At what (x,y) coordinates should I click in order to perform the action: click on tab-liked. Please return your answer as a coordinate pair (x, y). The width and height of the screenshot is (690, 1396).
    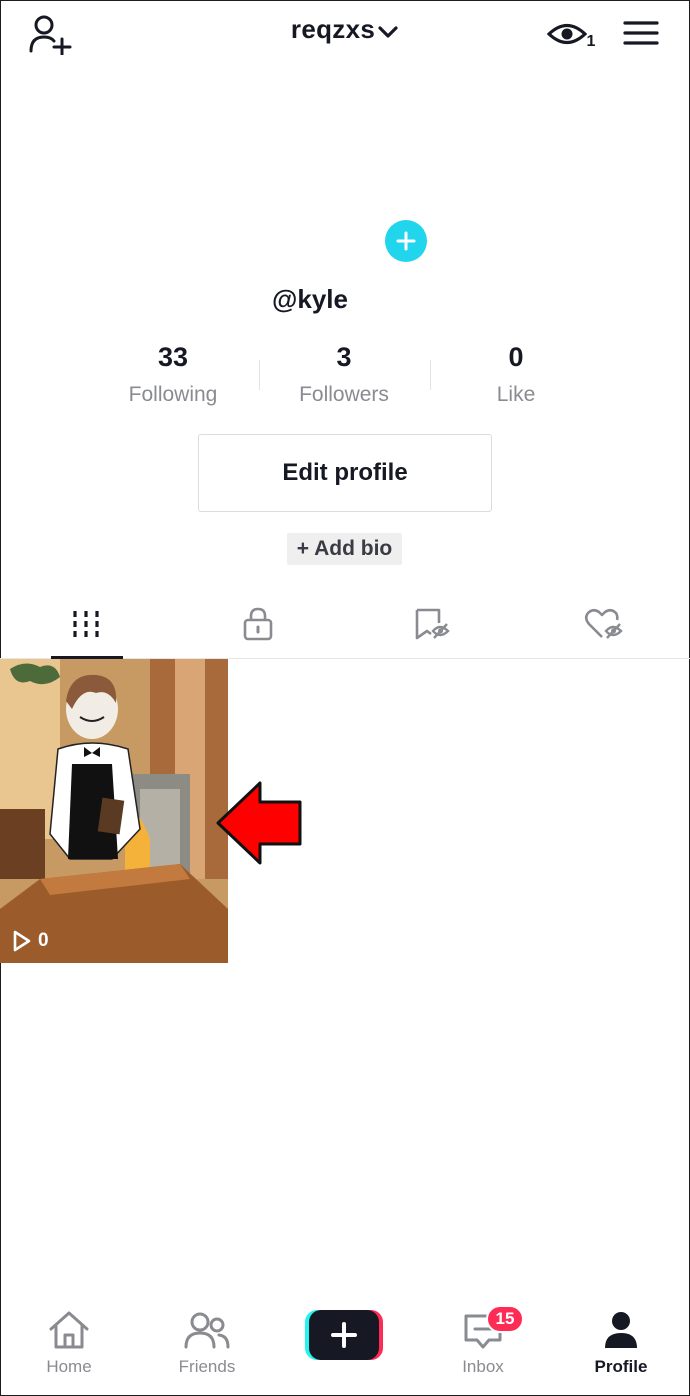
    Looking at the image, I should click on (604, 624).